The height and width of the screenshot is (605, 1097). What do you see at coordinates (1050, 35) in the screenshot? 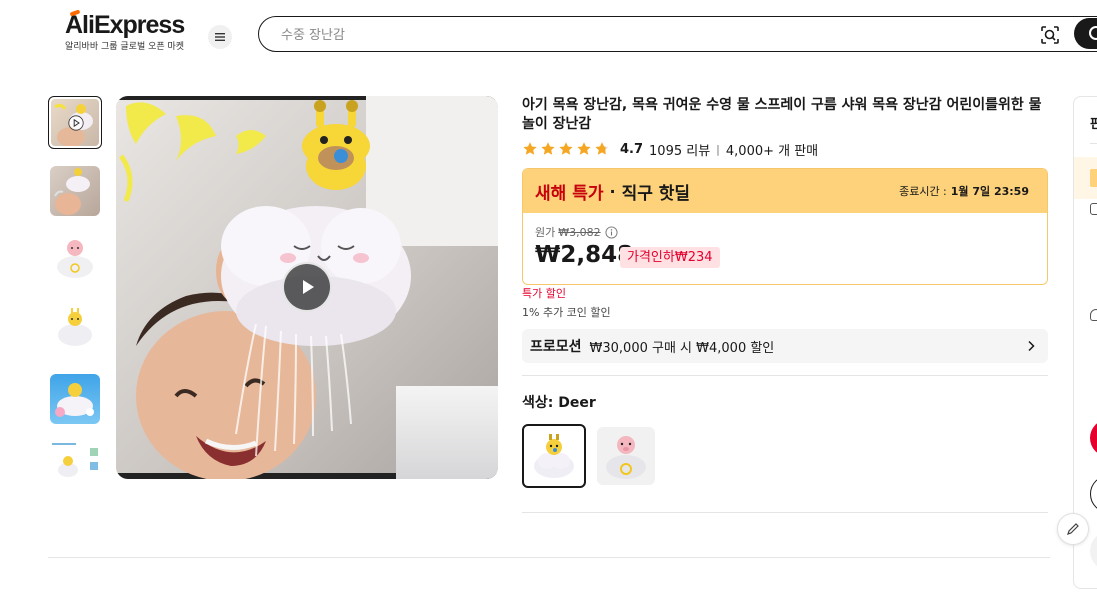
I see `image-search-icon` at bounding box center [1050, 35].